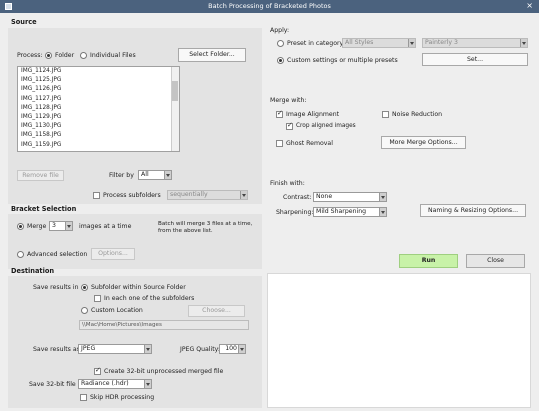  Describe the element at coordinates (341, 211) in the screenshot. I see `sharpening-select-value: Mild Sharpening` at that location.